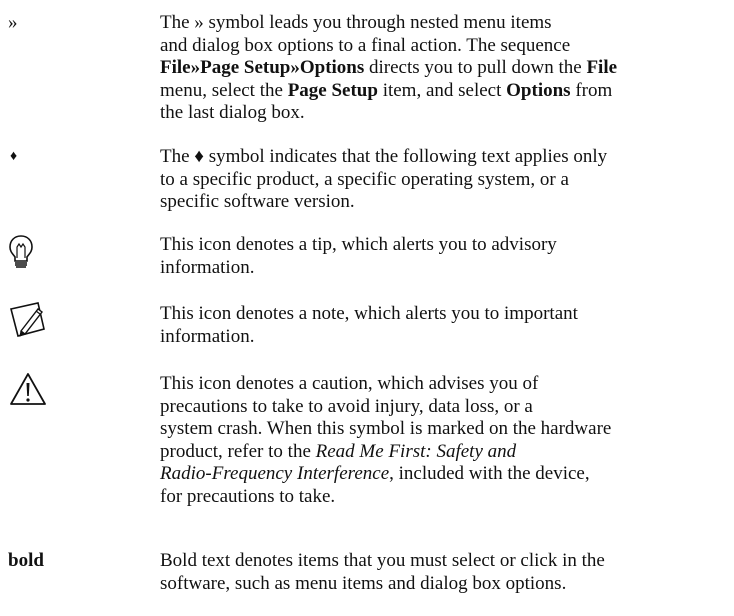 This screenshot has width=734, height=616. I want to click on menu-path-bold: File»Page Setup»Options, so click(262, 67).